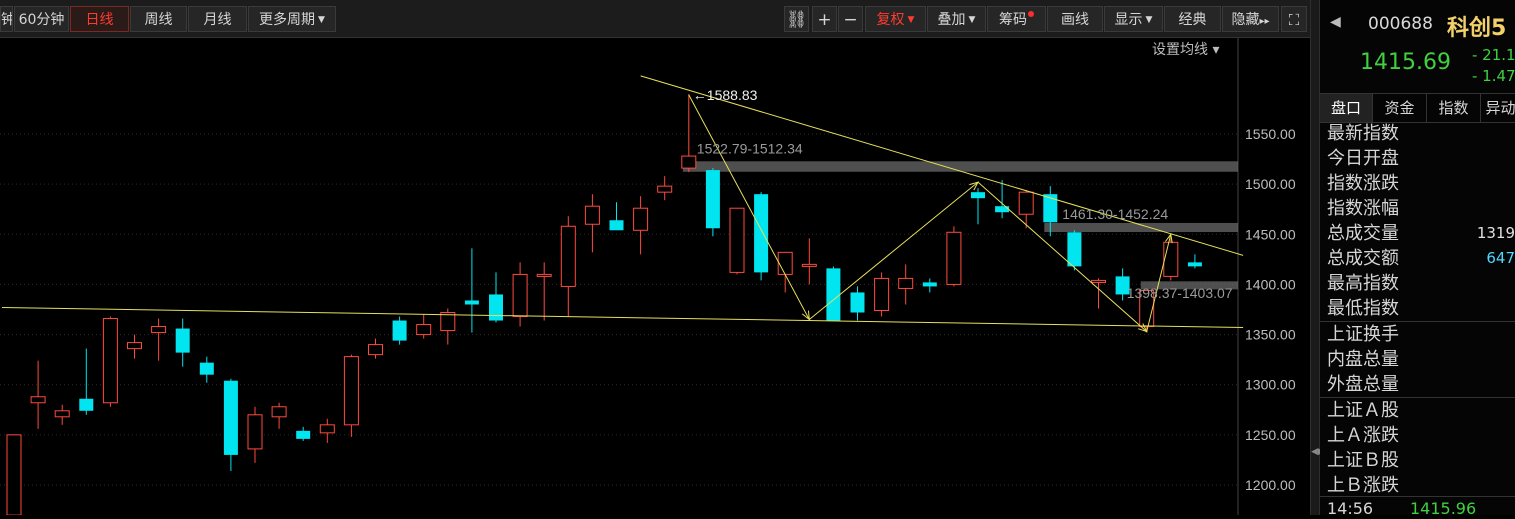 This screenshot has width=1515, height=519. Describe the element at coordinates (1192, 19) in the screenshot. I see `classic-button: 经典` at that location.